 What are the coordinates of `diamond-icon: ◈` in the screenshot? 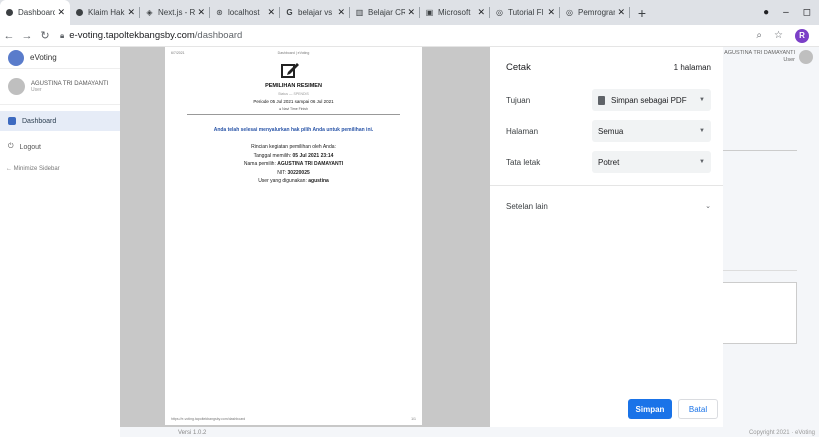 It's located at (149, 12).